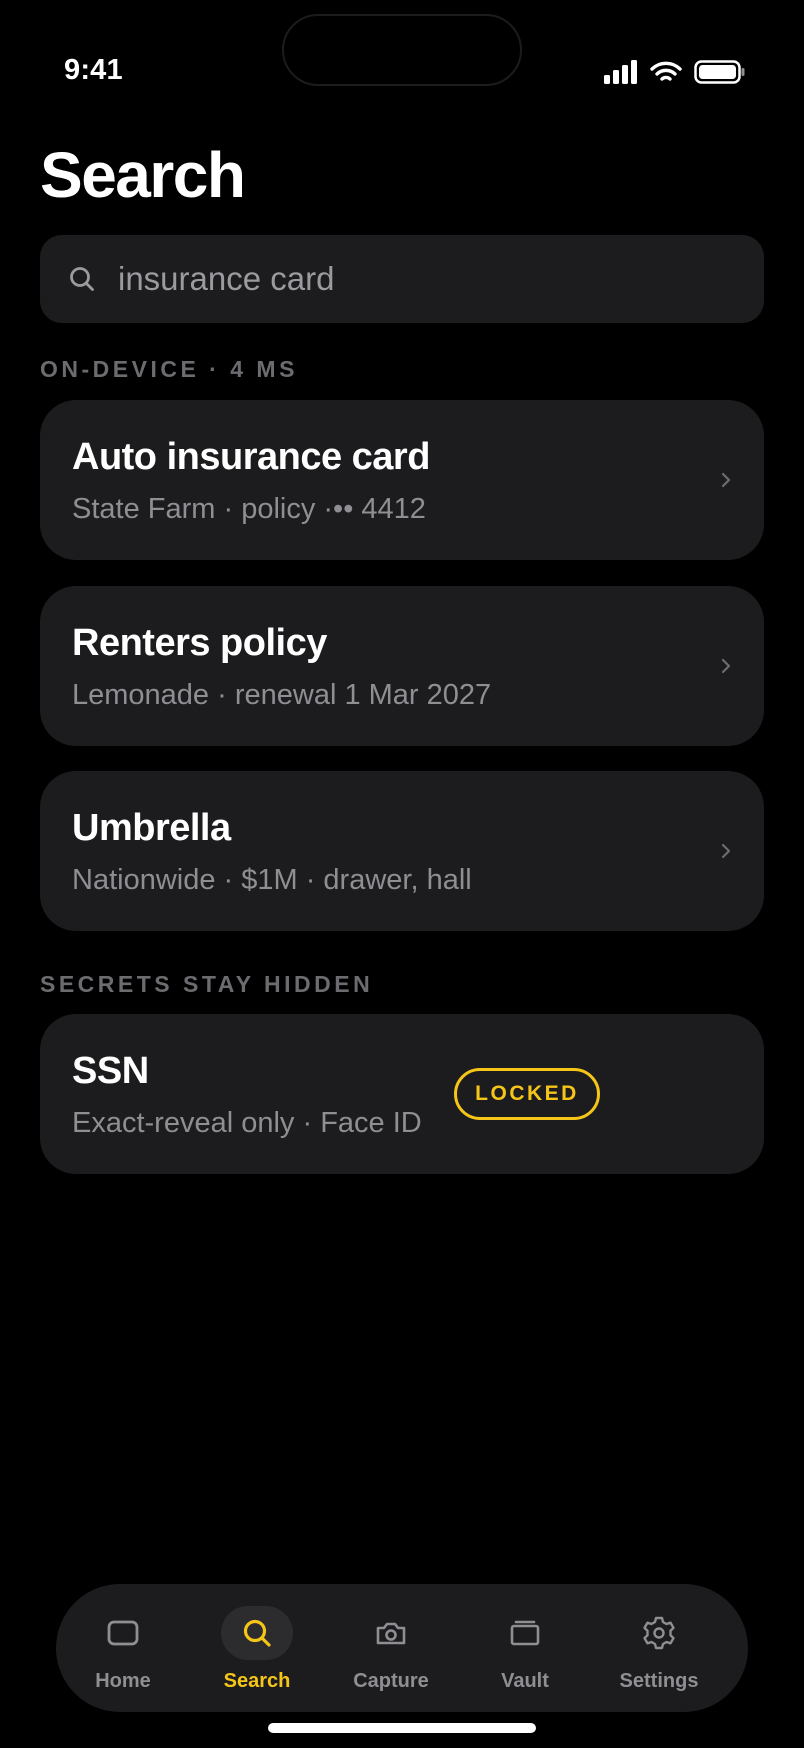  Describe the element at coordinates (123, 1681) in the screenshot. I see `tab-label: Home` at that location.